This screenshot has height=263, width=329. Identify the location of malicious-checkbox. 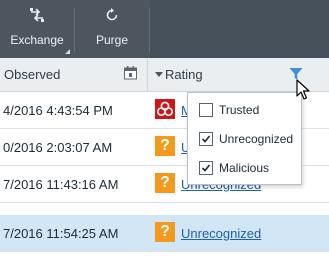
(206, 168).